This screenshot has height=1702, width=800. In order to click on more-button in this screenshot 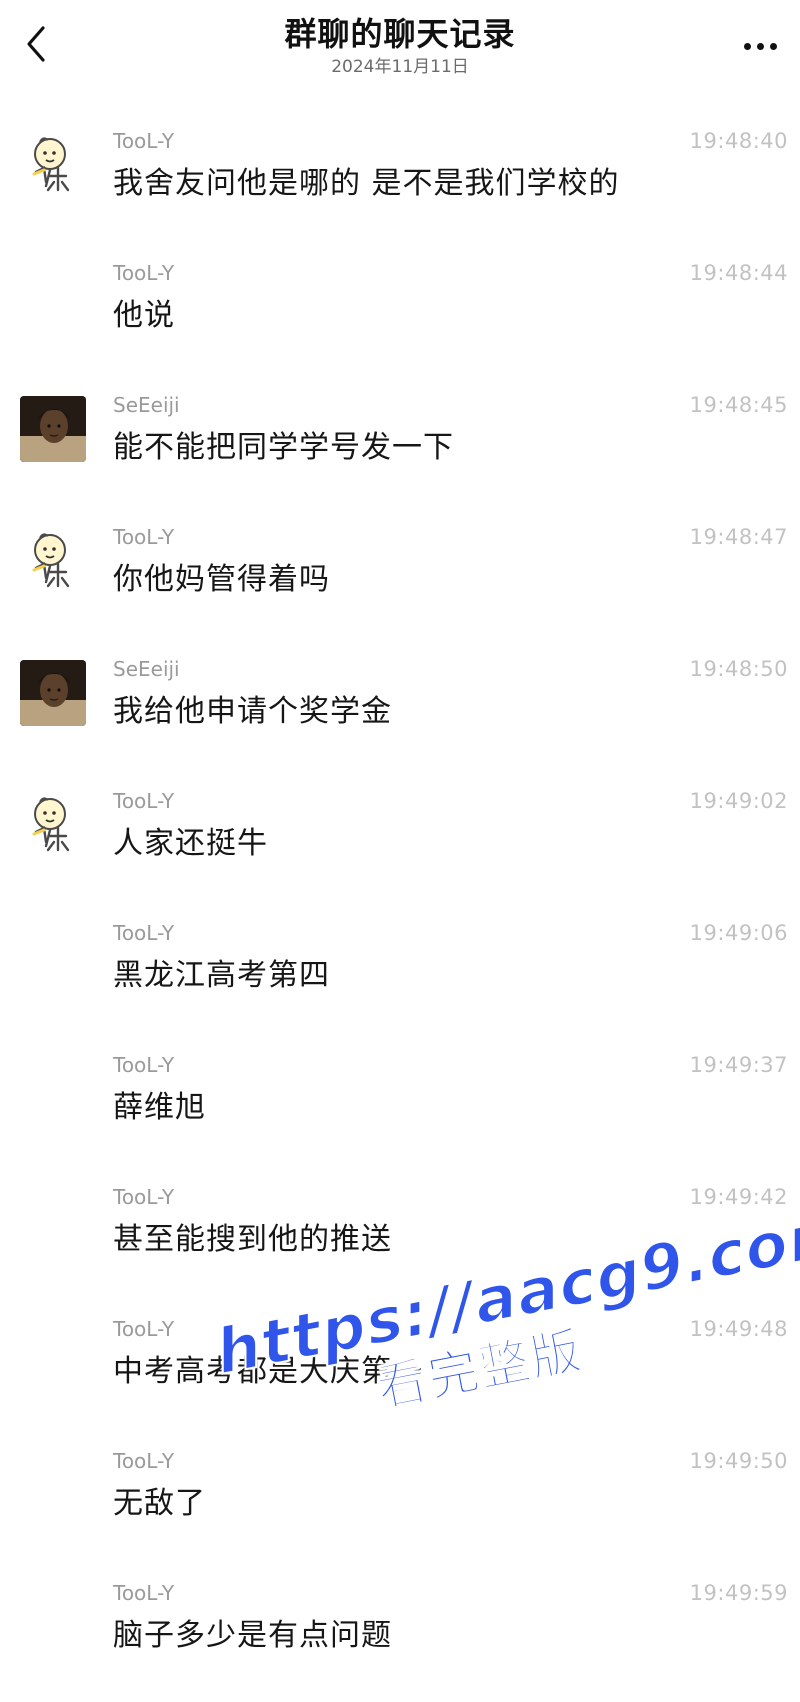, I will do `click(760, 46)`.